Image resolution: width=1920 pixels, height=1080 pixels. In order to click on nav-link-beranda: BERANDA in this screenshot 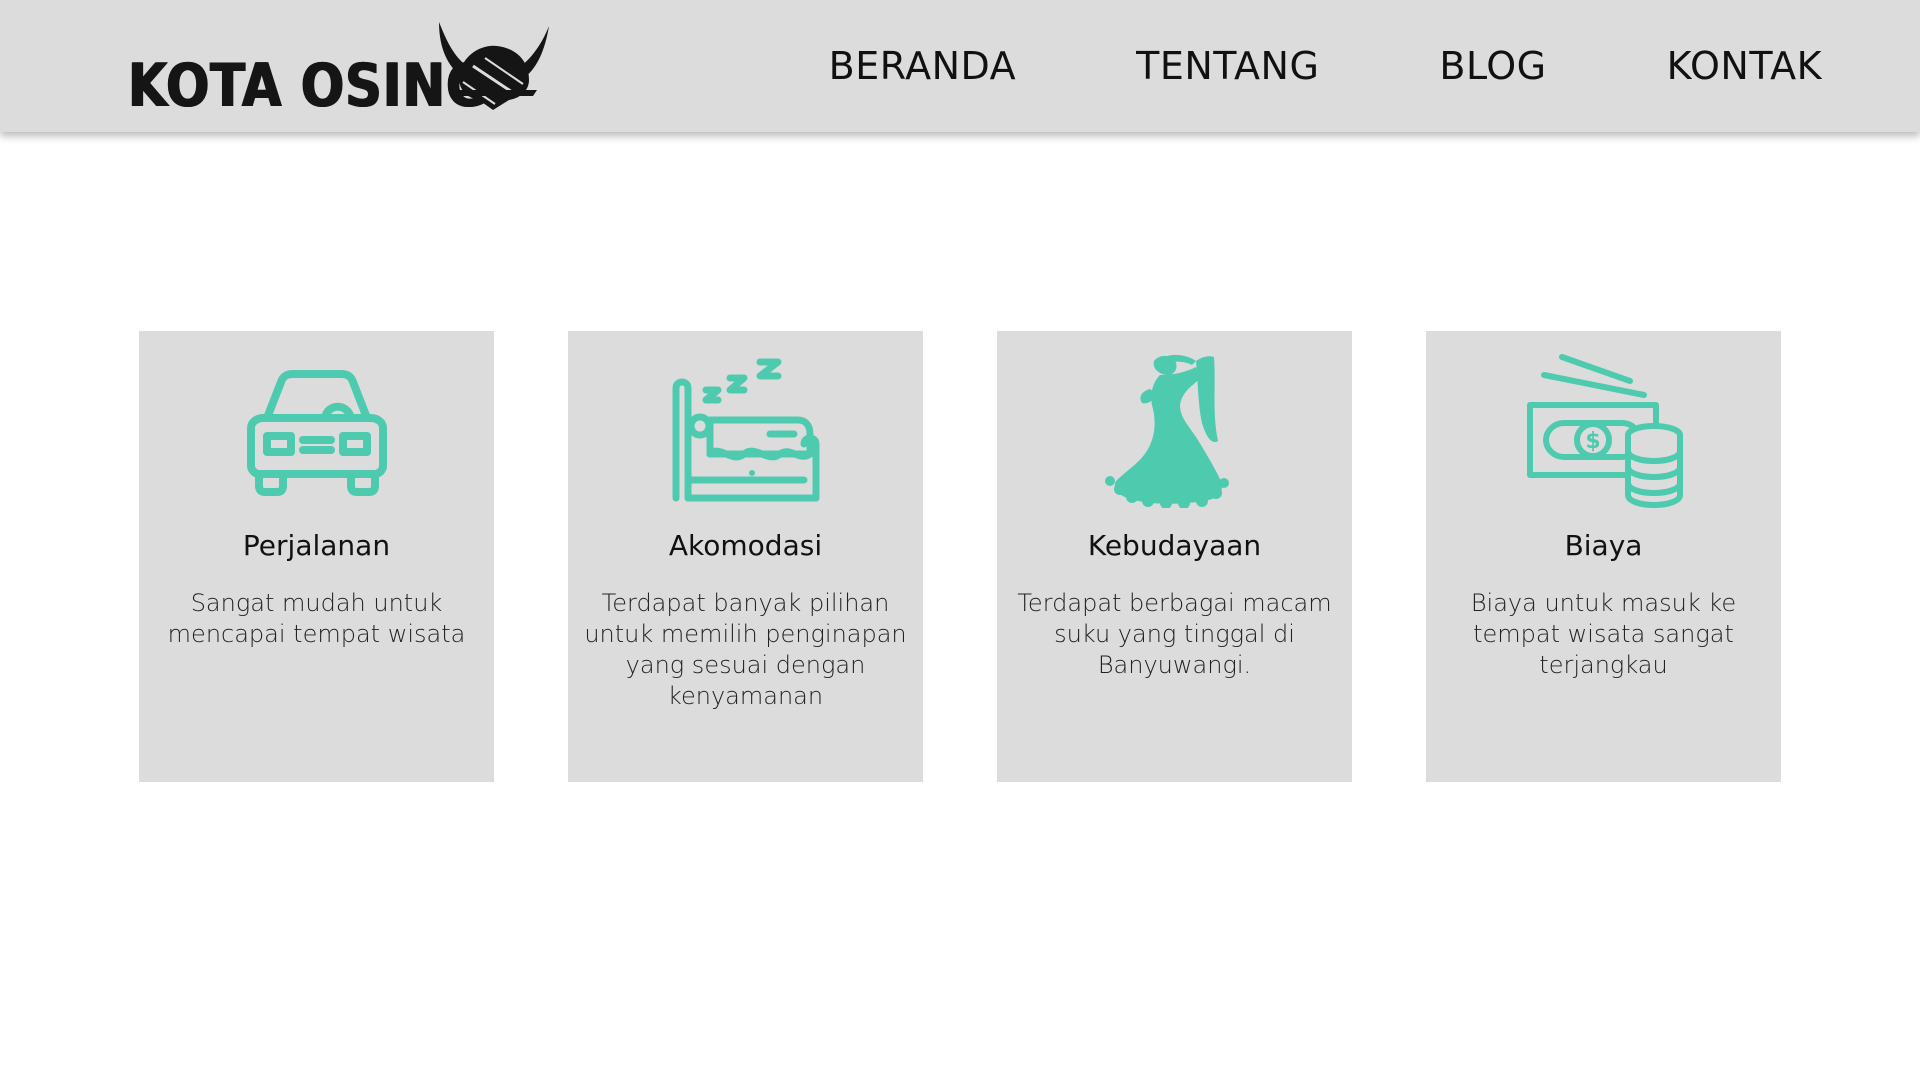, I will do `click(922, 66)`.